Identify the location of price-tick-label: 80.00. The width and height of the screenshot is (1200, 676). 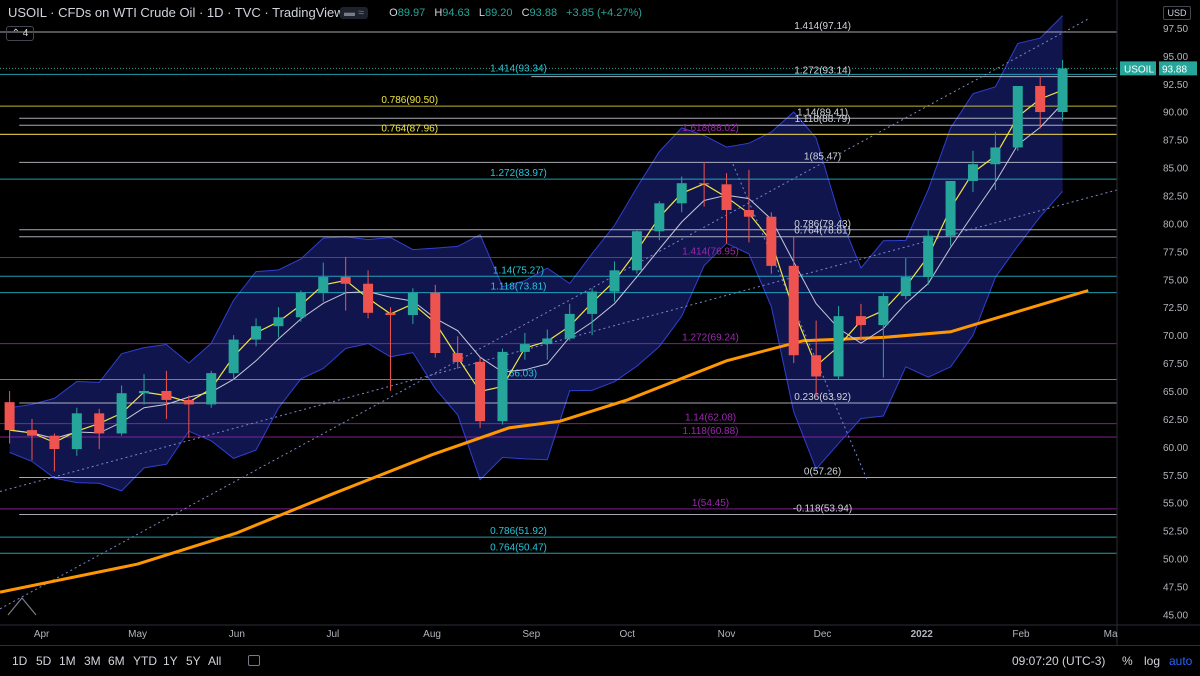
(1175, 224).